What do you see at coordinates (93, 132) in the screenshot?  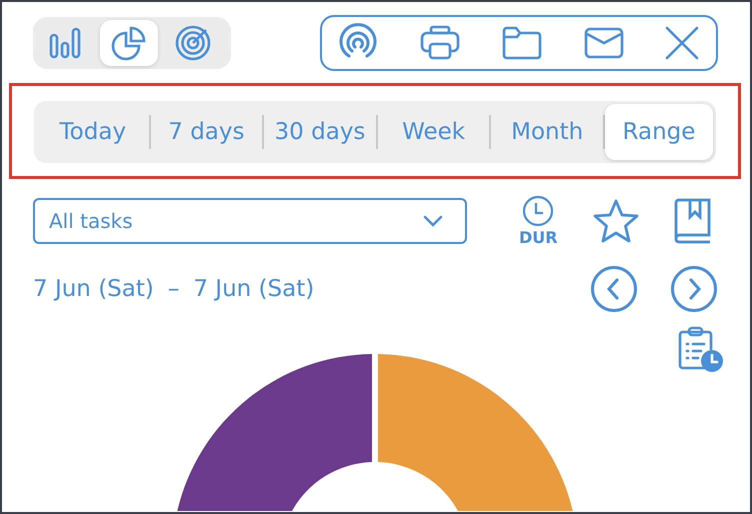 I see `period-tab: Today` at bounding box center [93, 132].